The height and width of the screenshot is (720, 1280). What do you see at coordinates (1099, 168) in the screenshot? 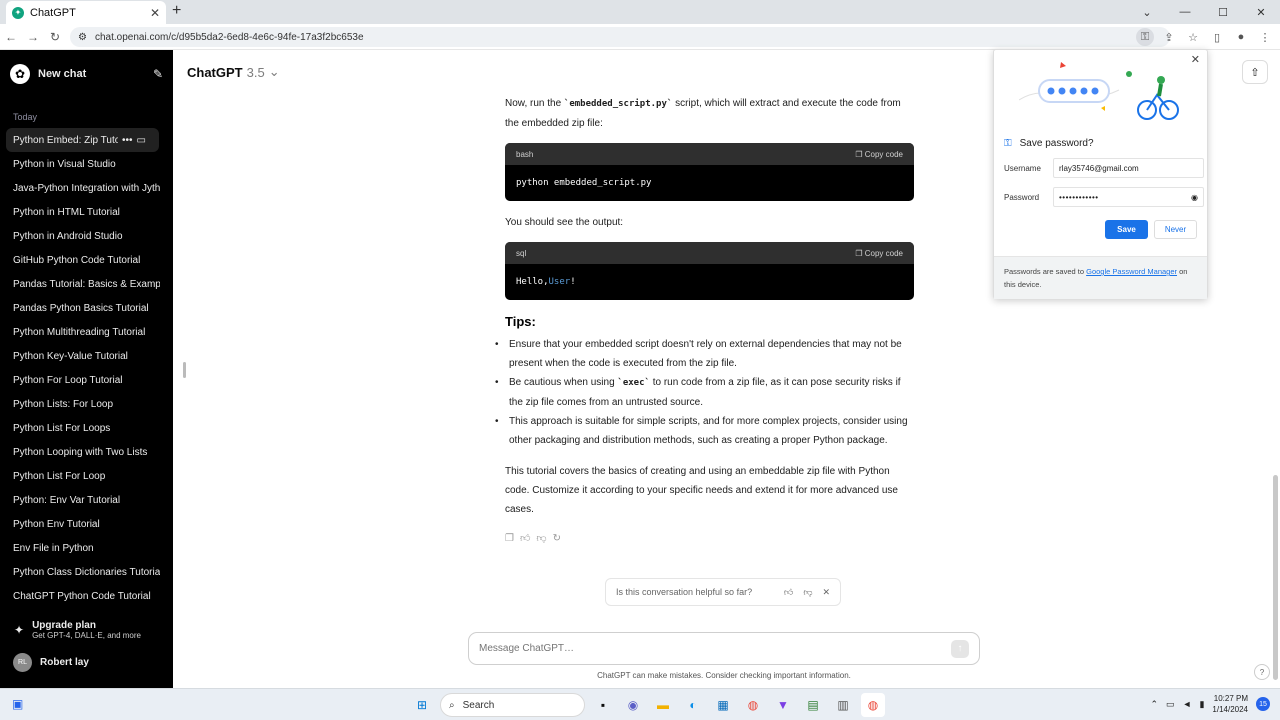
I see `username-value: rlay35746@gmail.com` at bounding box center [1099, 168].